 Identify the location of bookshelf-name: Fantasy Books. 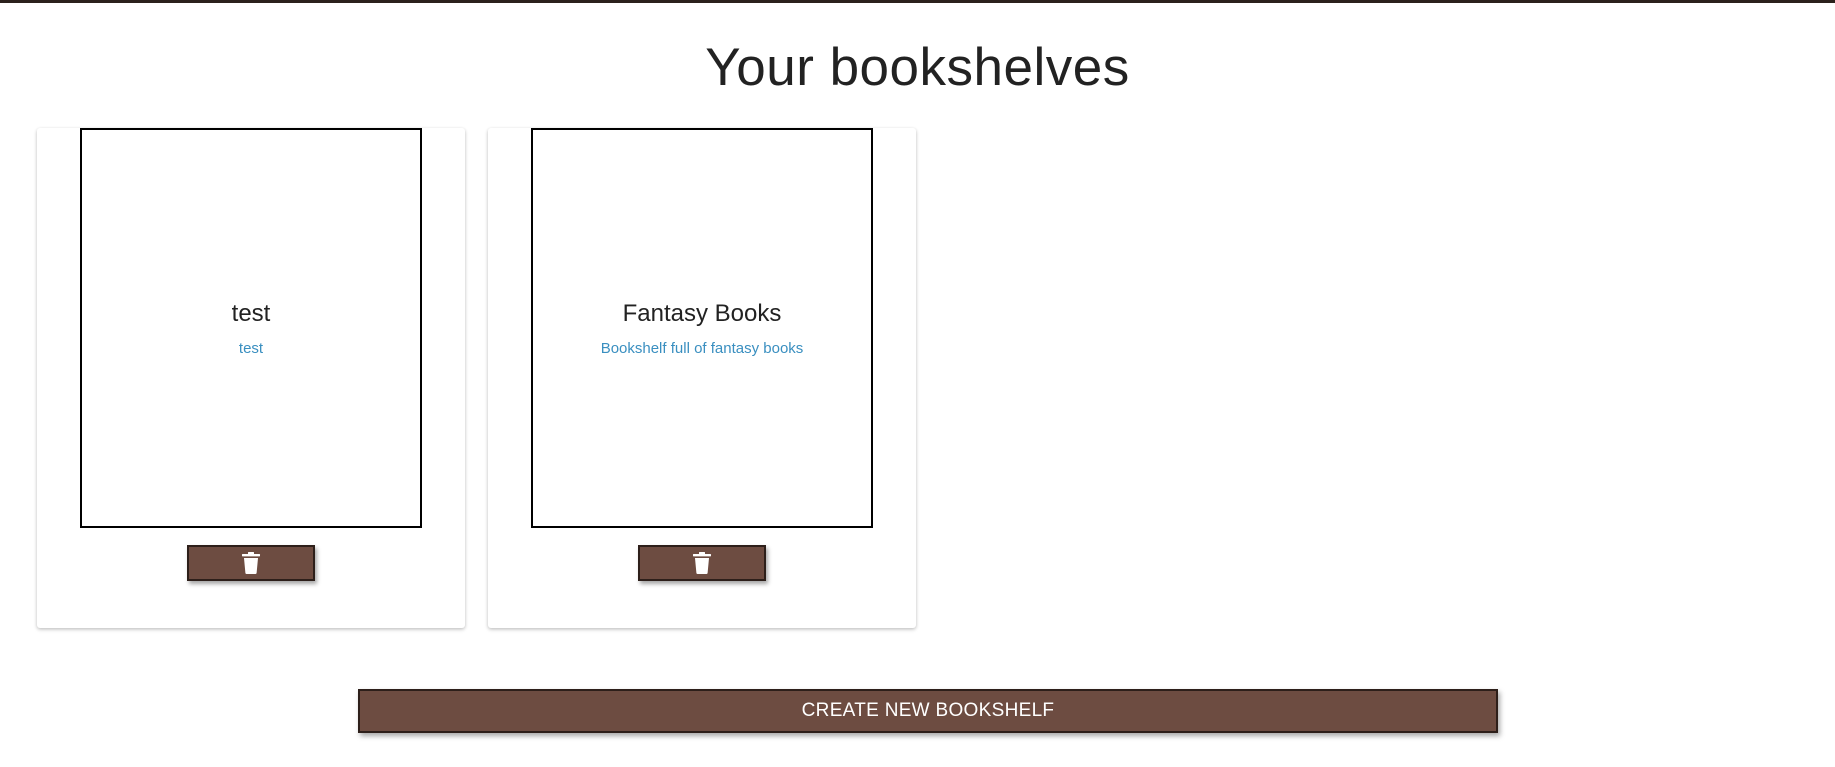
(702, 313).